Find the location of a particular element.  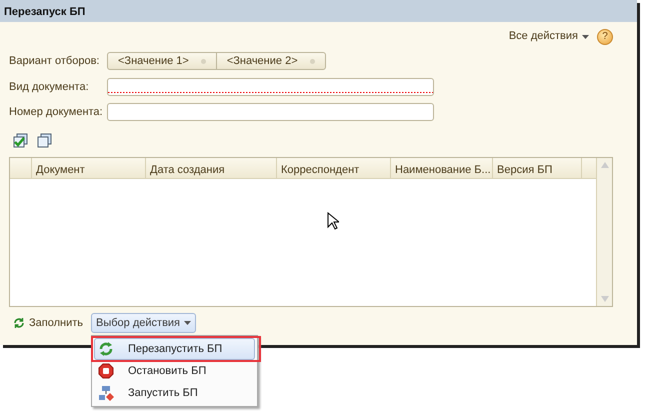

filter-label: Вариант отборов: is located at coordinates (54, 61).